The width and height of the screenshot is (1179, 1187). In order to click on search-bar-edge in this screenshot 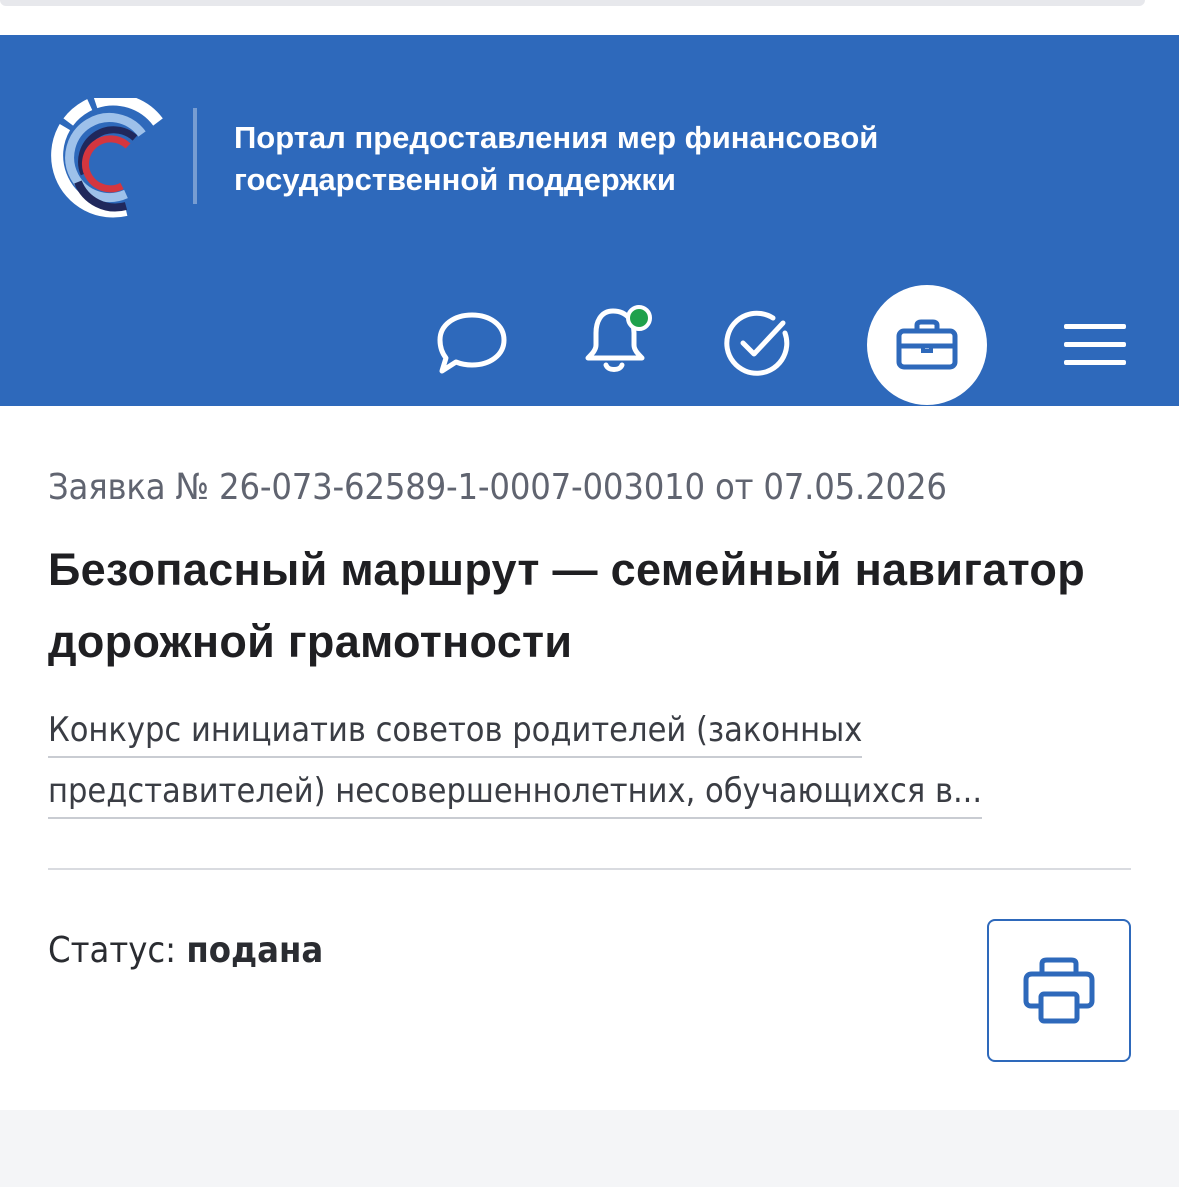, I will do `click(572, 3)`.